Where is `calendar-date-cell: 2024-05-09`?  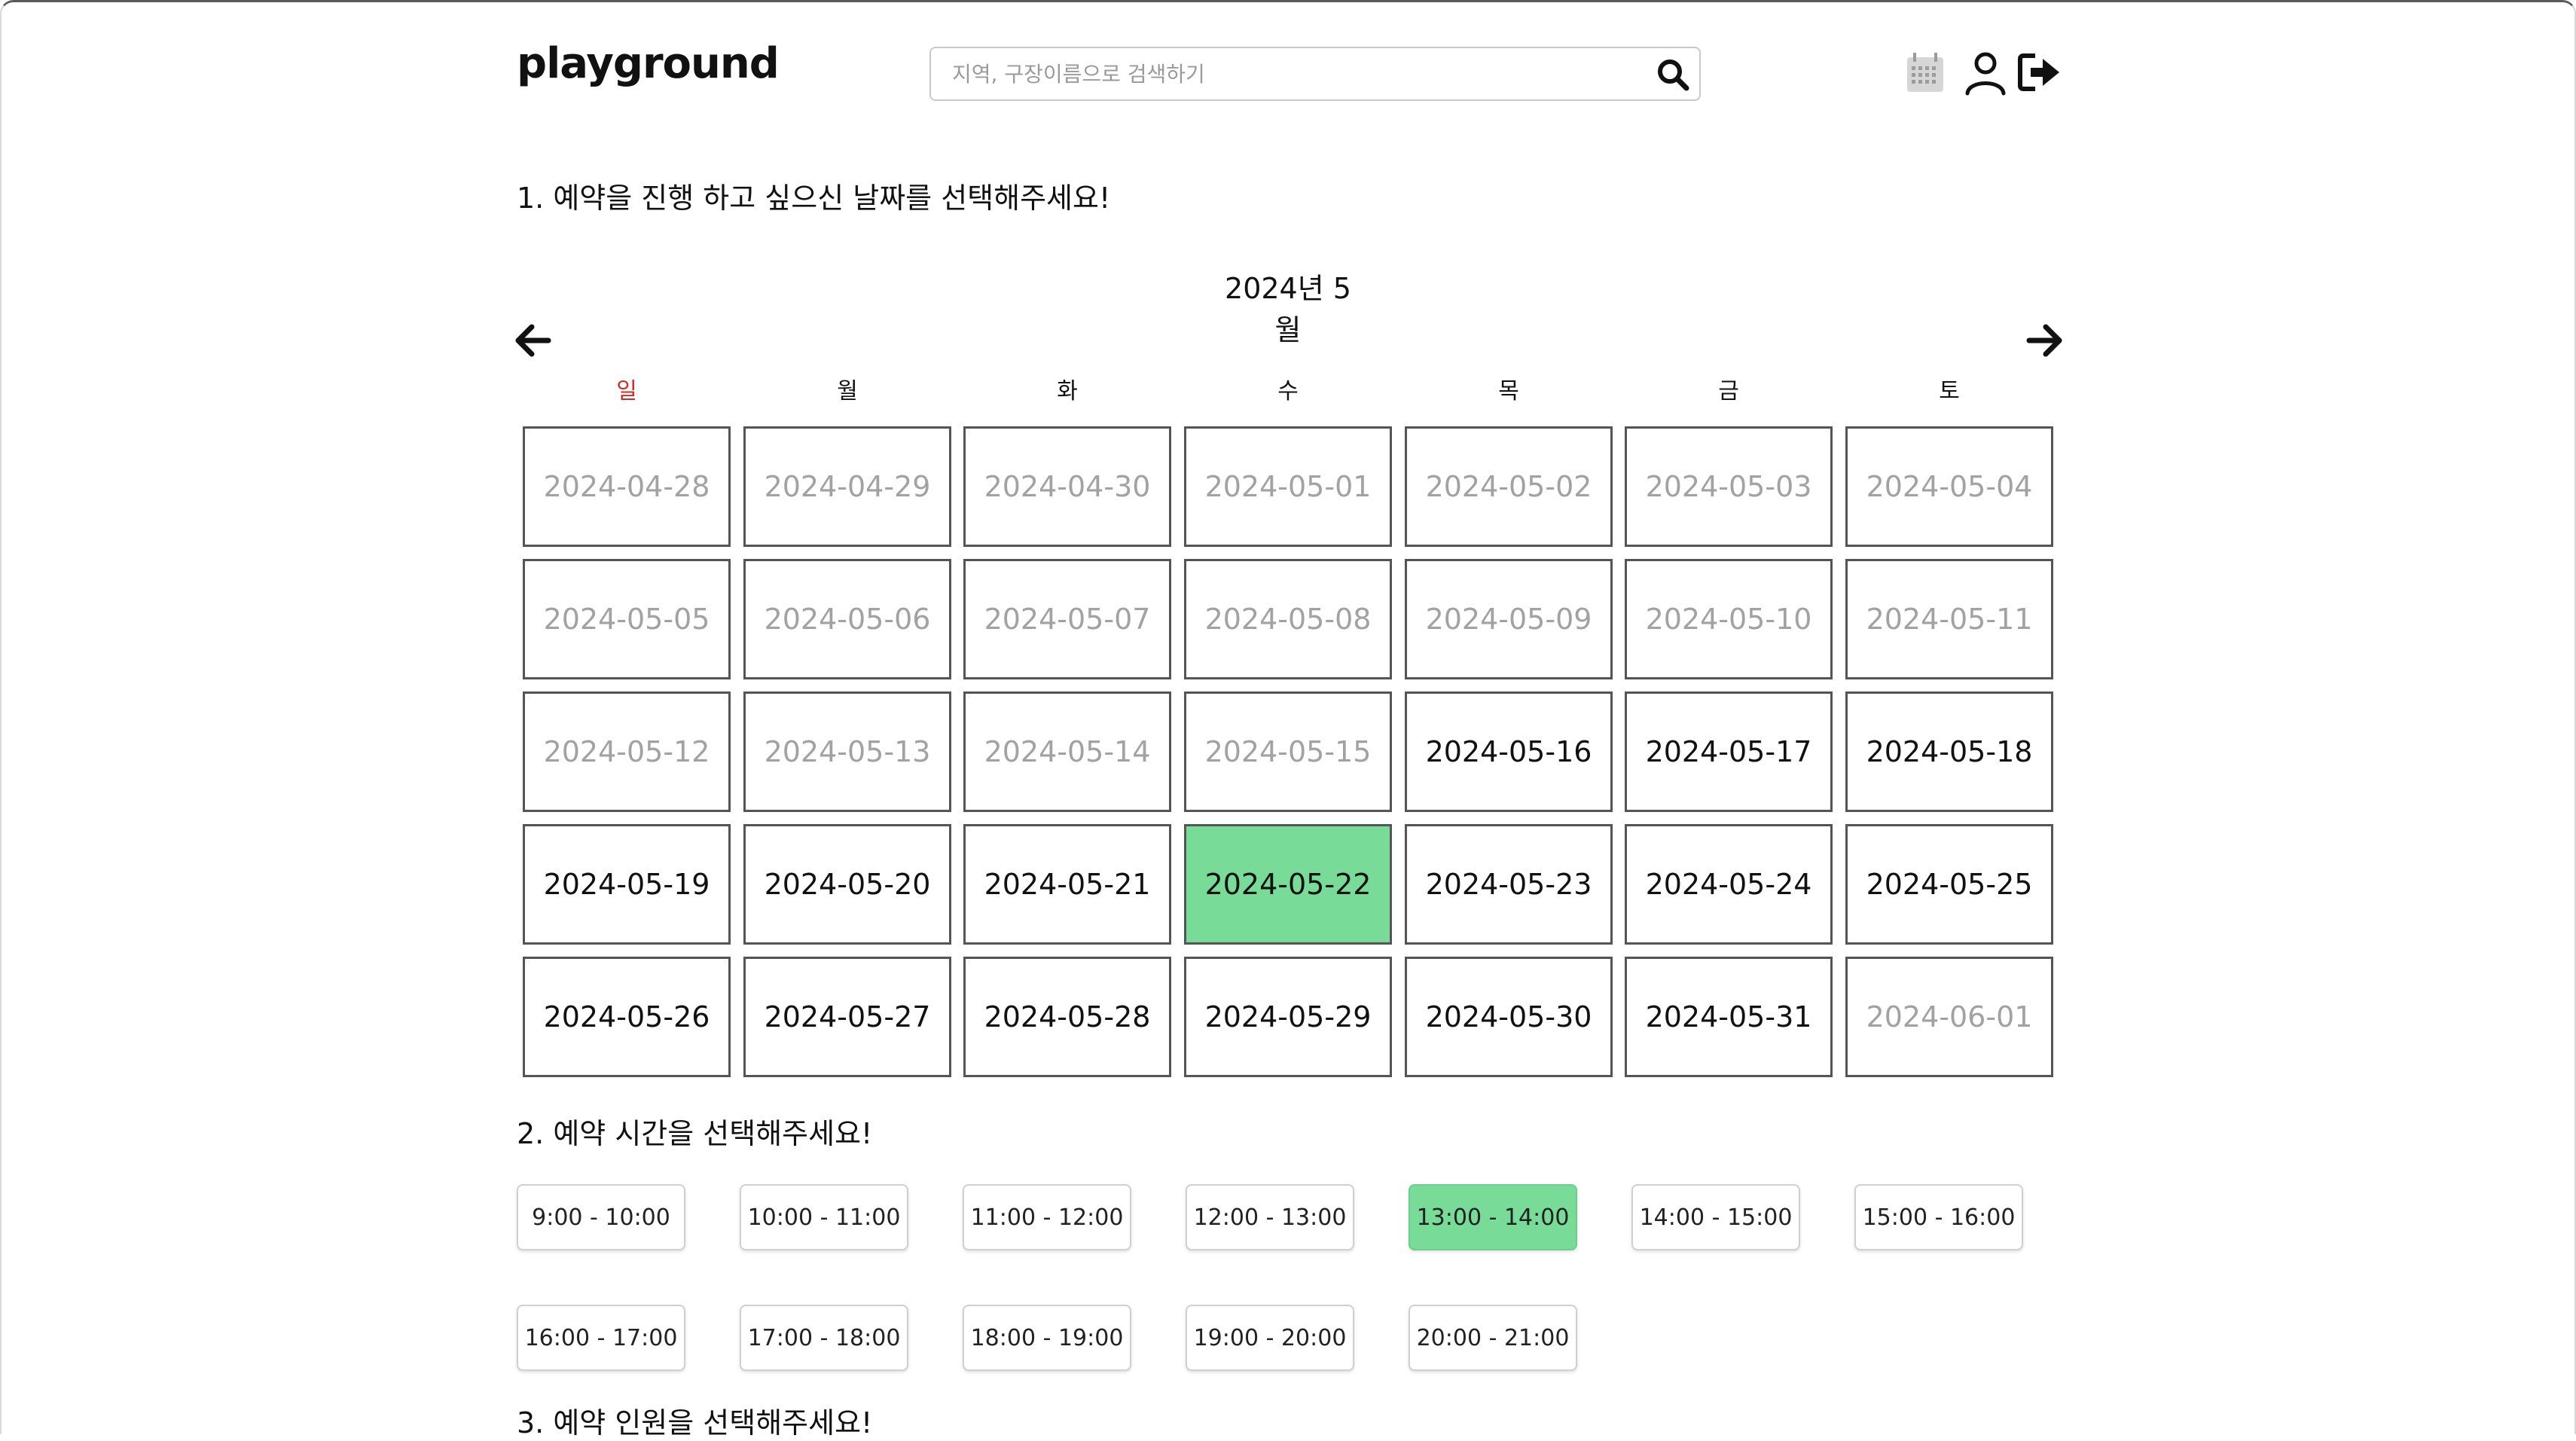
calendar-date-cell: 2024-05-09 is located at coordinates (1509, 619).